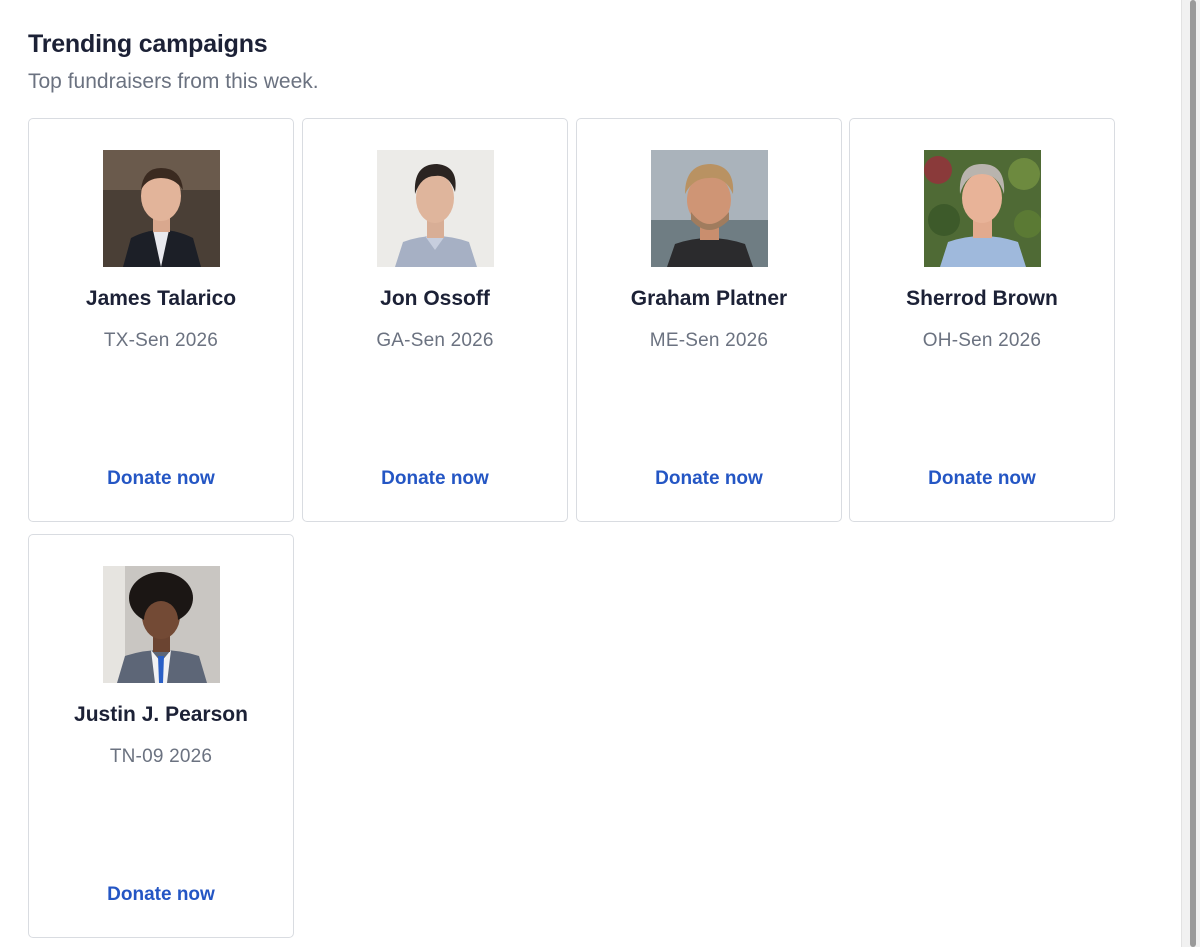  Describe the element at coordinates (161, 736) in the screenshot. I see `campaign-card: Justin J. Pearson TN-09 2026 Donate now` at that location.